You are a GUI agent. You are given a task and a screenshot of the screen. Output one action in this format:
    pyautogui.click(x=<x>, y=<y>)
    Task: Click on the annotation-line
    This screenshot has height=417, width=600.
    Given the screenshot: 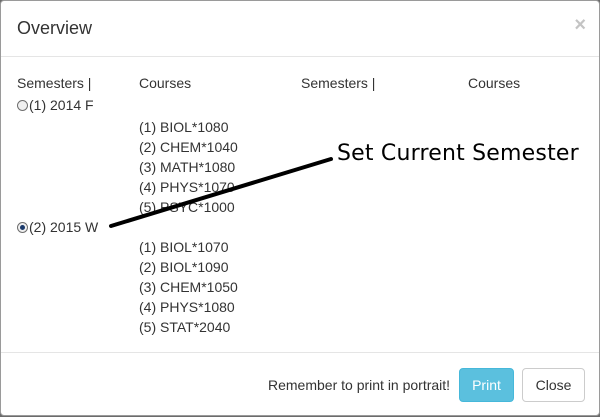 What is the action you would take?
    pyautogui.click(x=221, y=192)
    